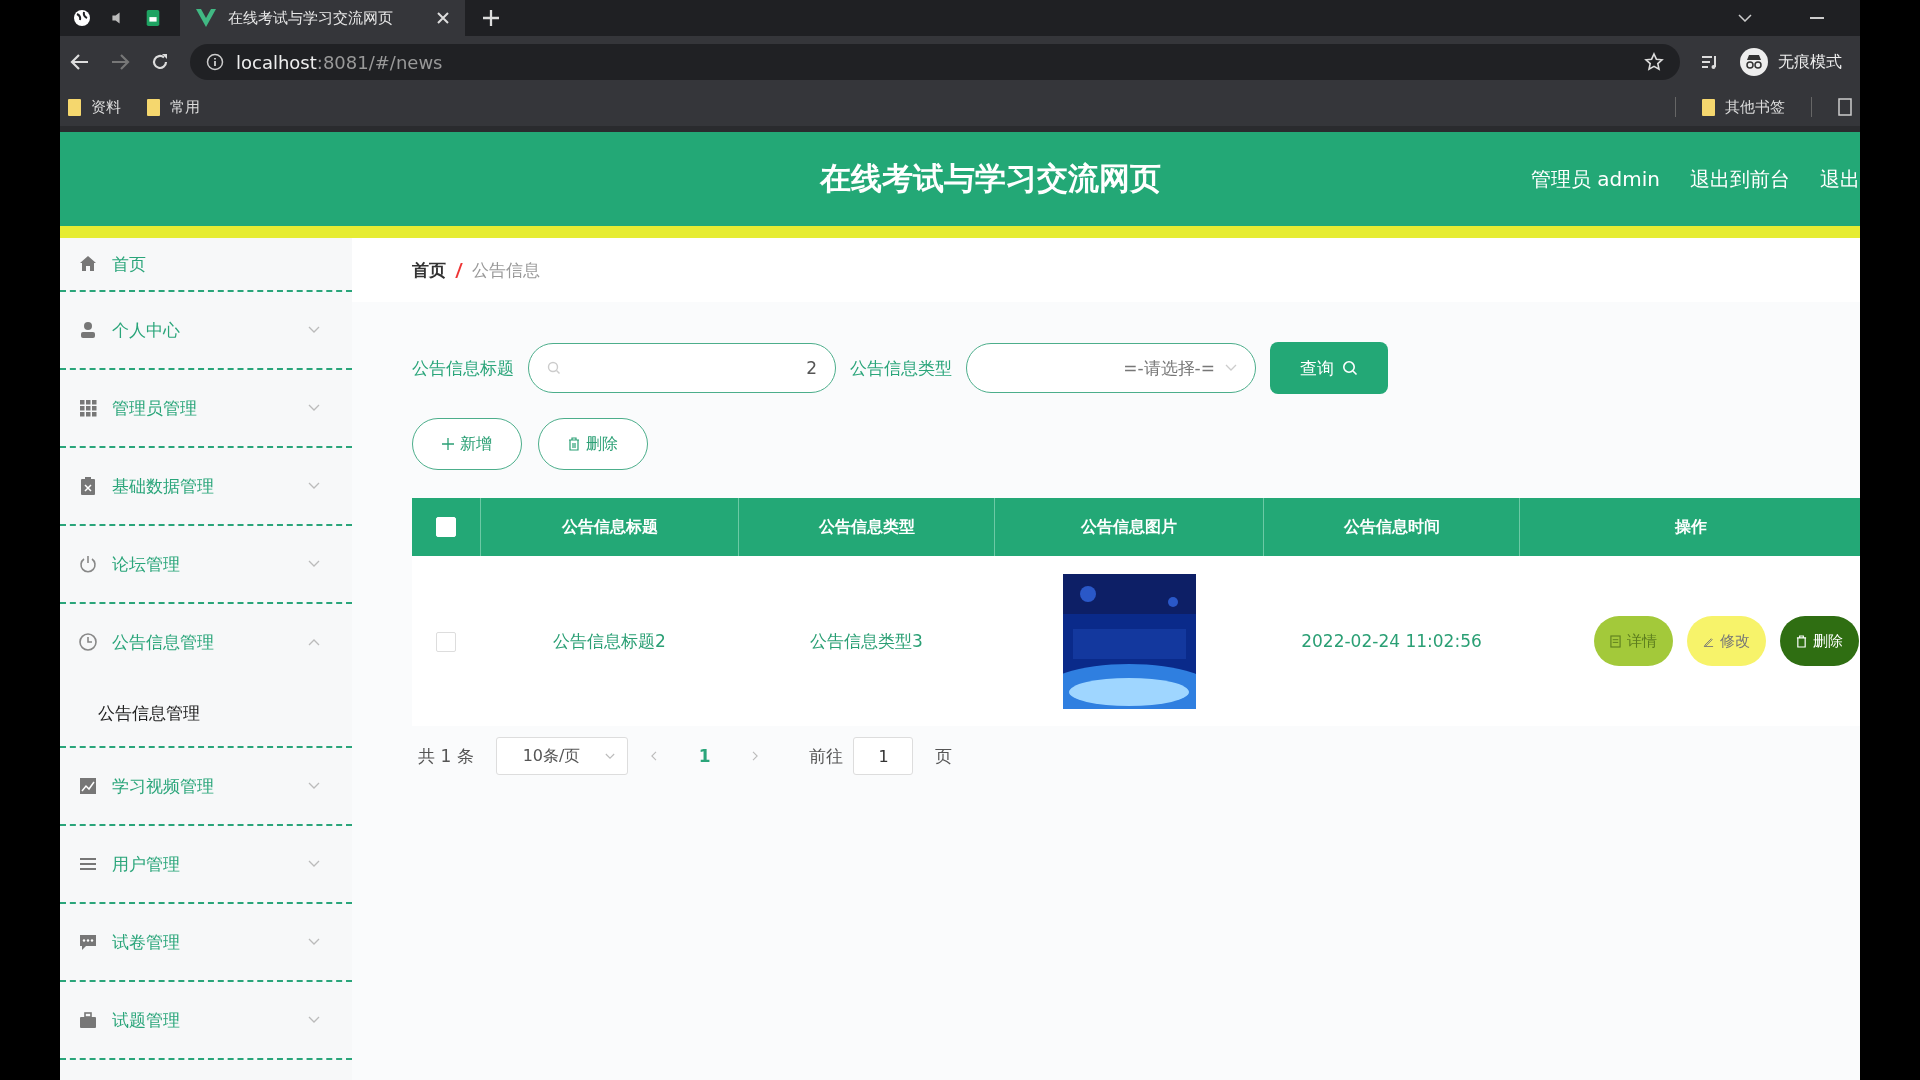 The height and width of the screenshot is (1080, 1920). I want to click on menu-item: 学习视频管理, so click(206, 786).